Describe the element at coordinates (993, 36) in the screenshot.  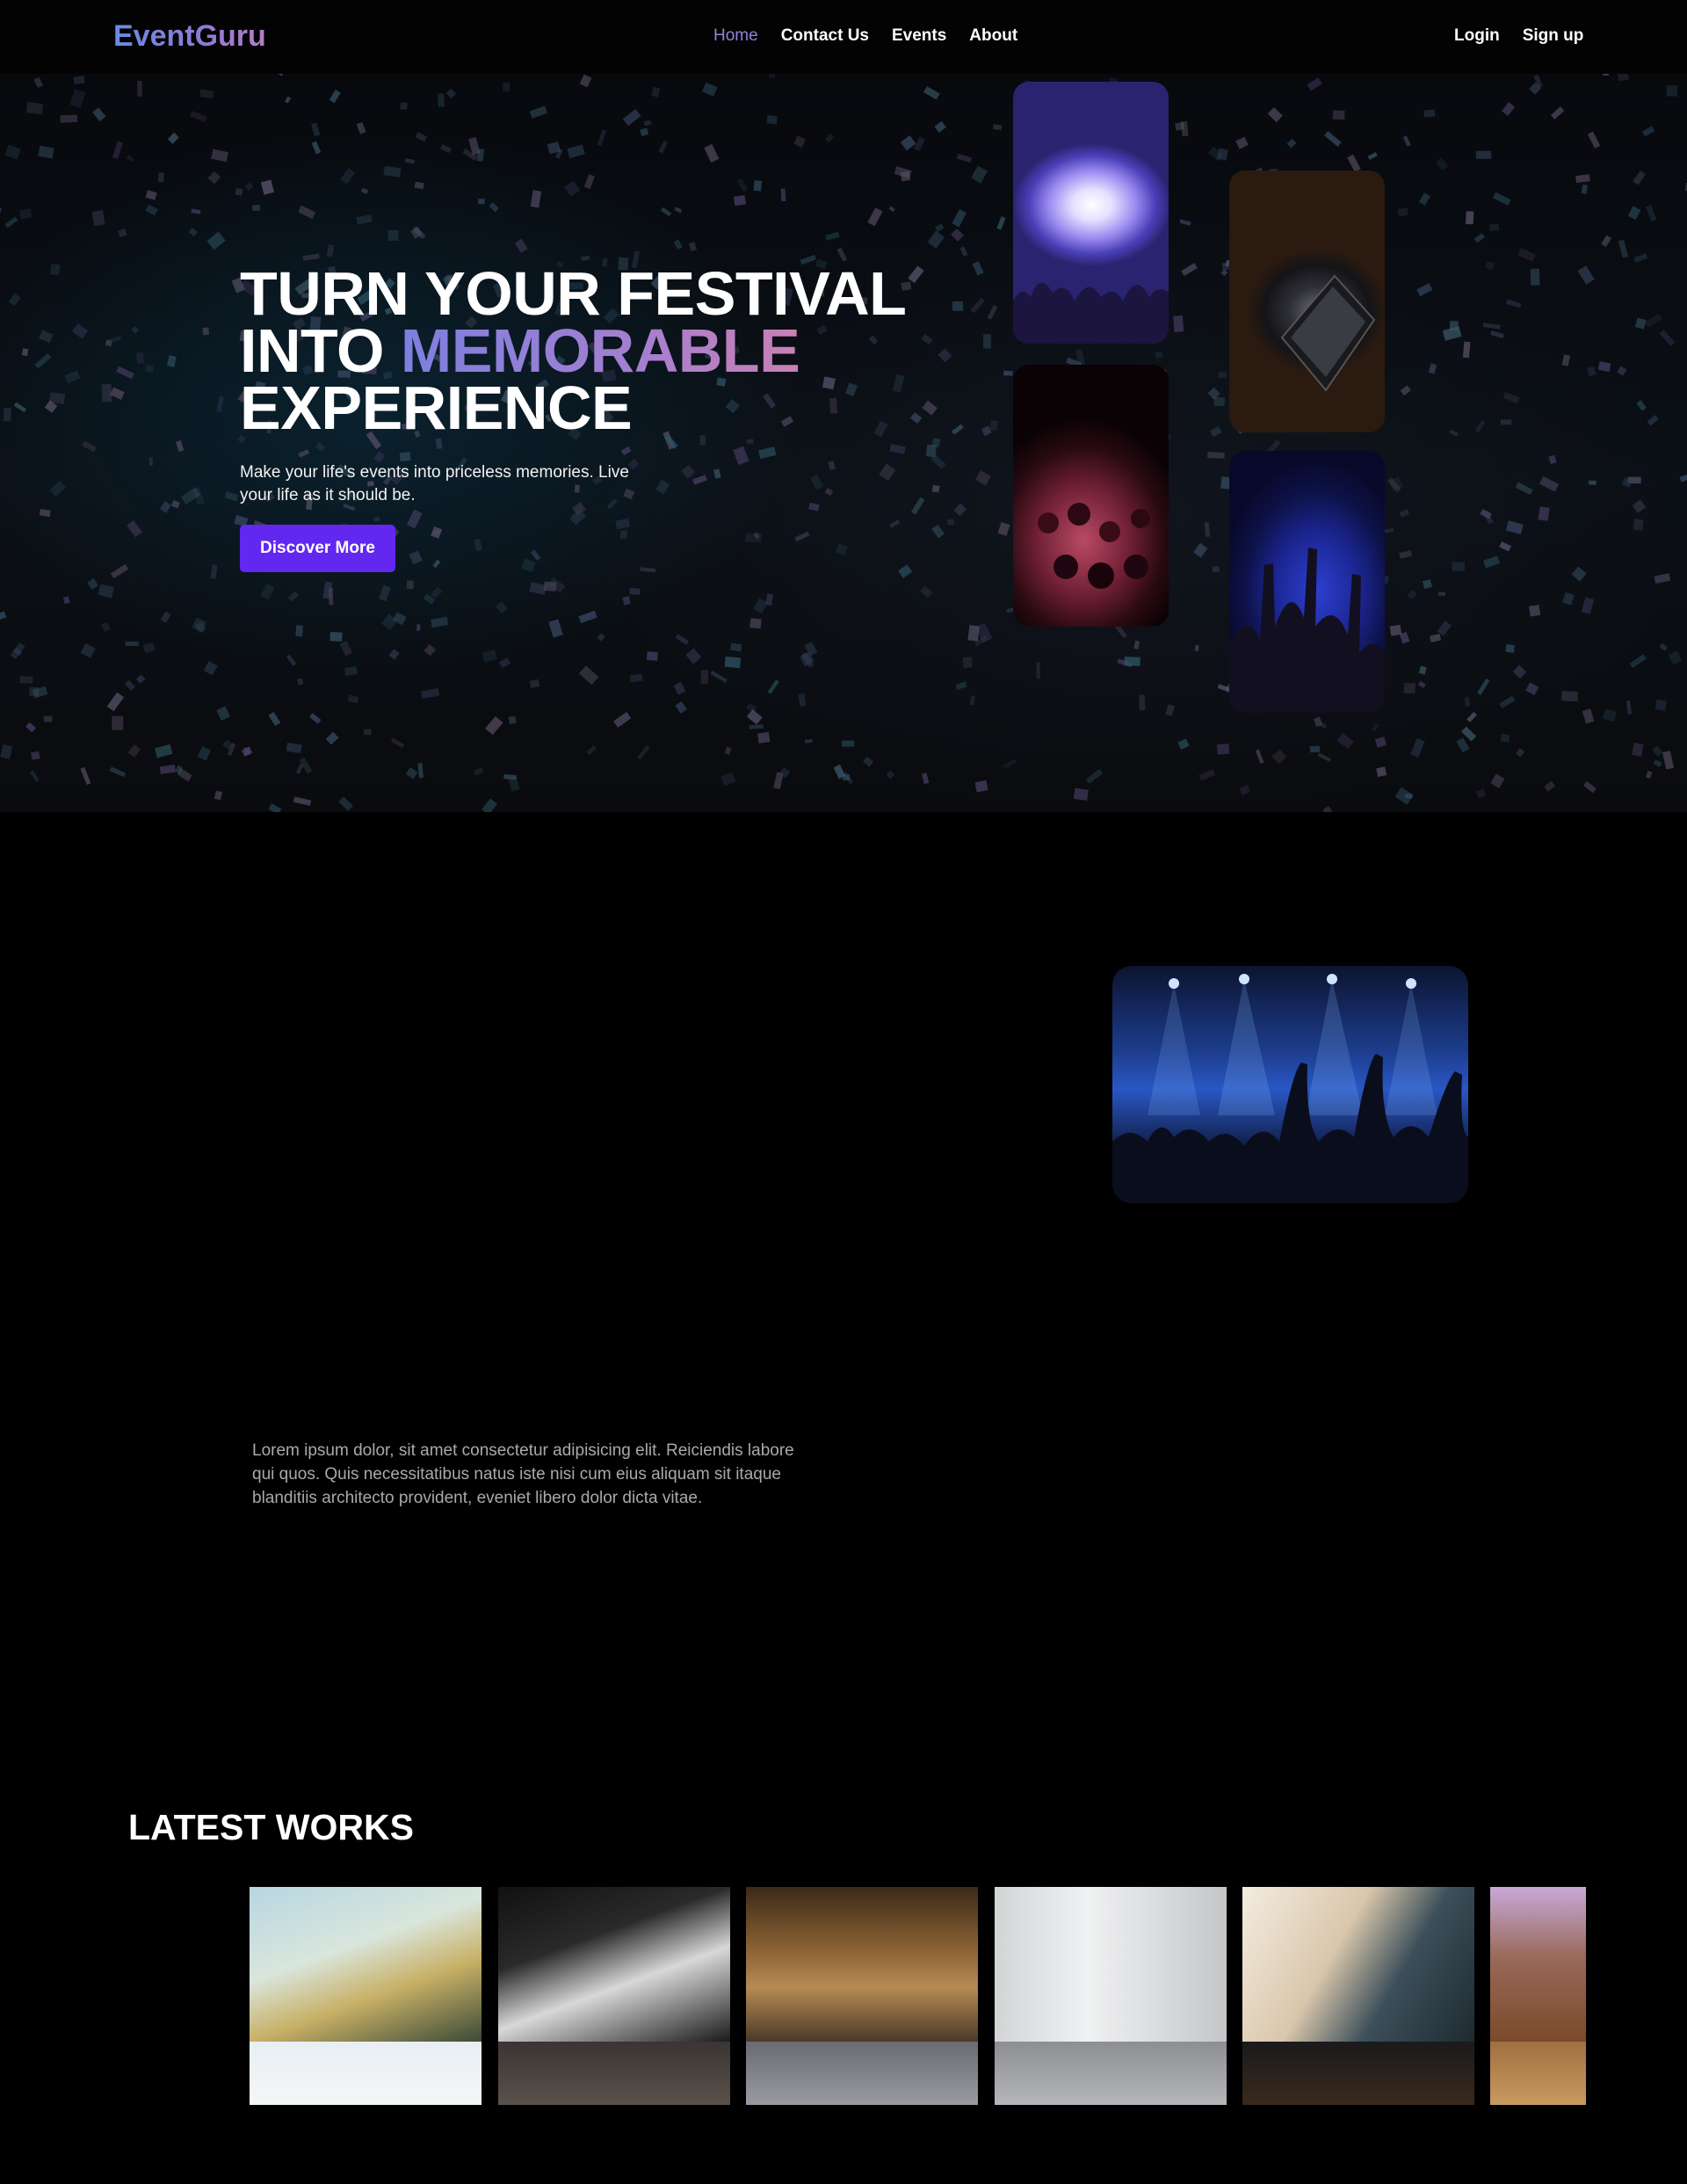
I see `nav-link-about: About` at that location.